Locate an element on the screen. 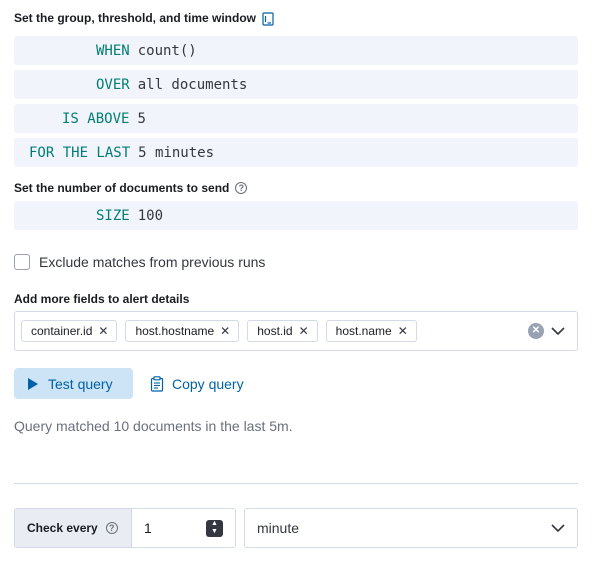 This screenshot has height=567, width=593. copy-icon is located at coordinates (157, 383).